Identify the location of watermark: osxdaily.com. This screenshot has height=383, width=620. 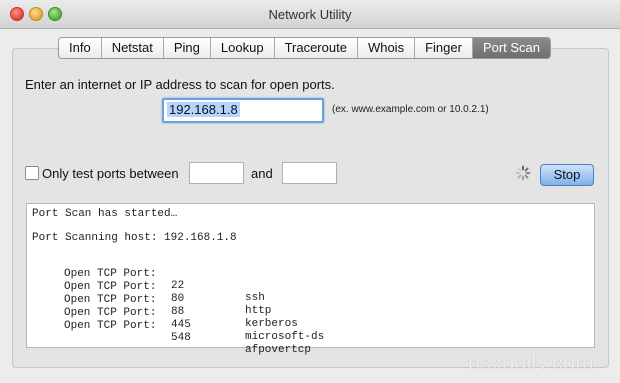
(531, 362).